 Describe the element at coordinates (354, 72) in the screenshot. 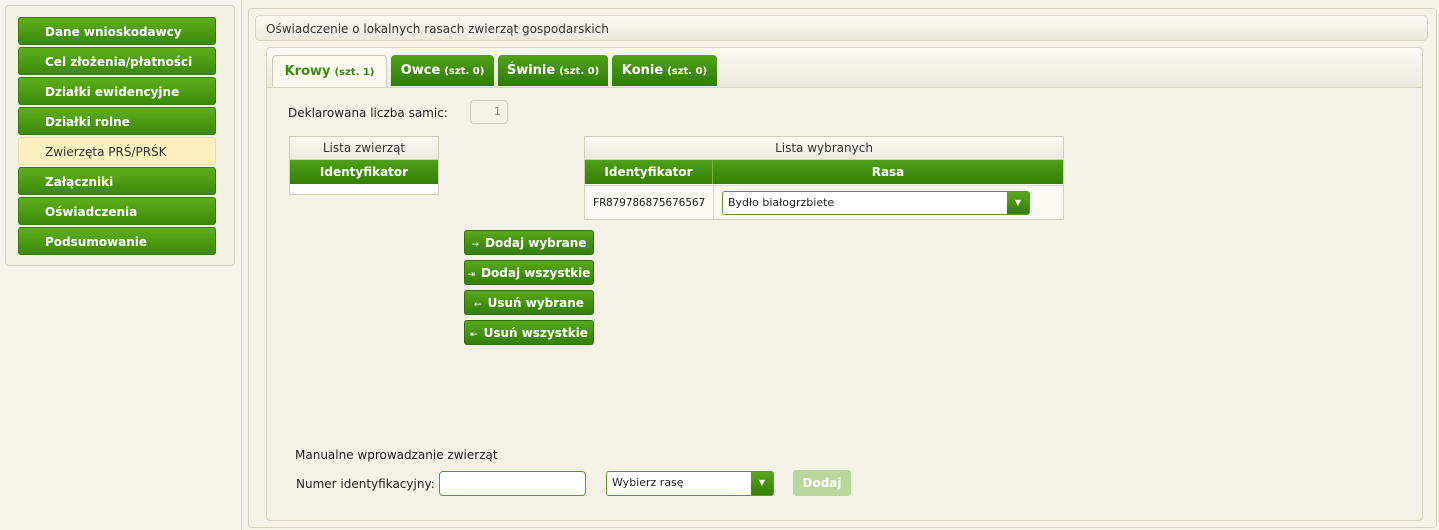

I see `tab-count: (szt. 1)` at that location.